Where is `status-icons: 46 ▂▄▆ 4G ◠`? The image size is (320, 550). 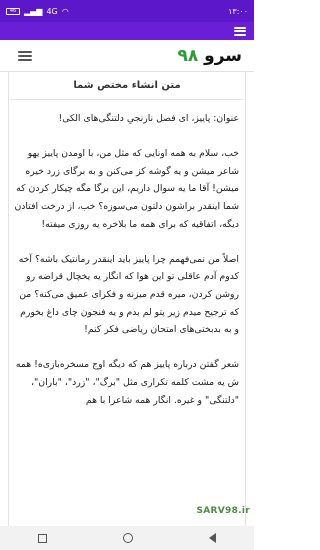
status-icons: 46 ▂▄▆ 4G ◠ is located at coordinates (37, 11).